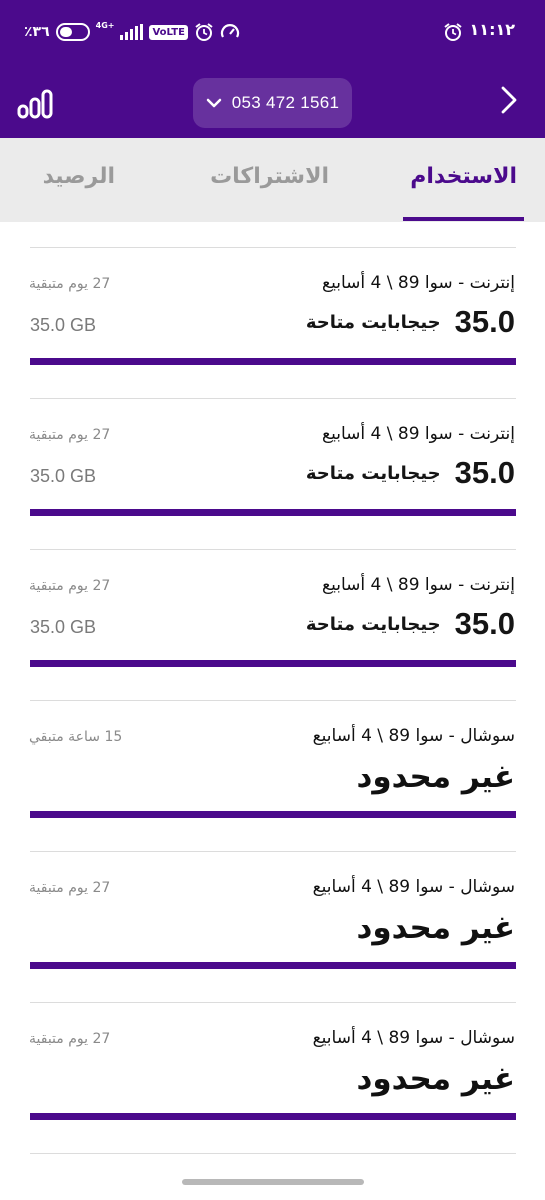 The image size is (545, 1200). I want to click on bar-chart-icon, so click(36, 102).